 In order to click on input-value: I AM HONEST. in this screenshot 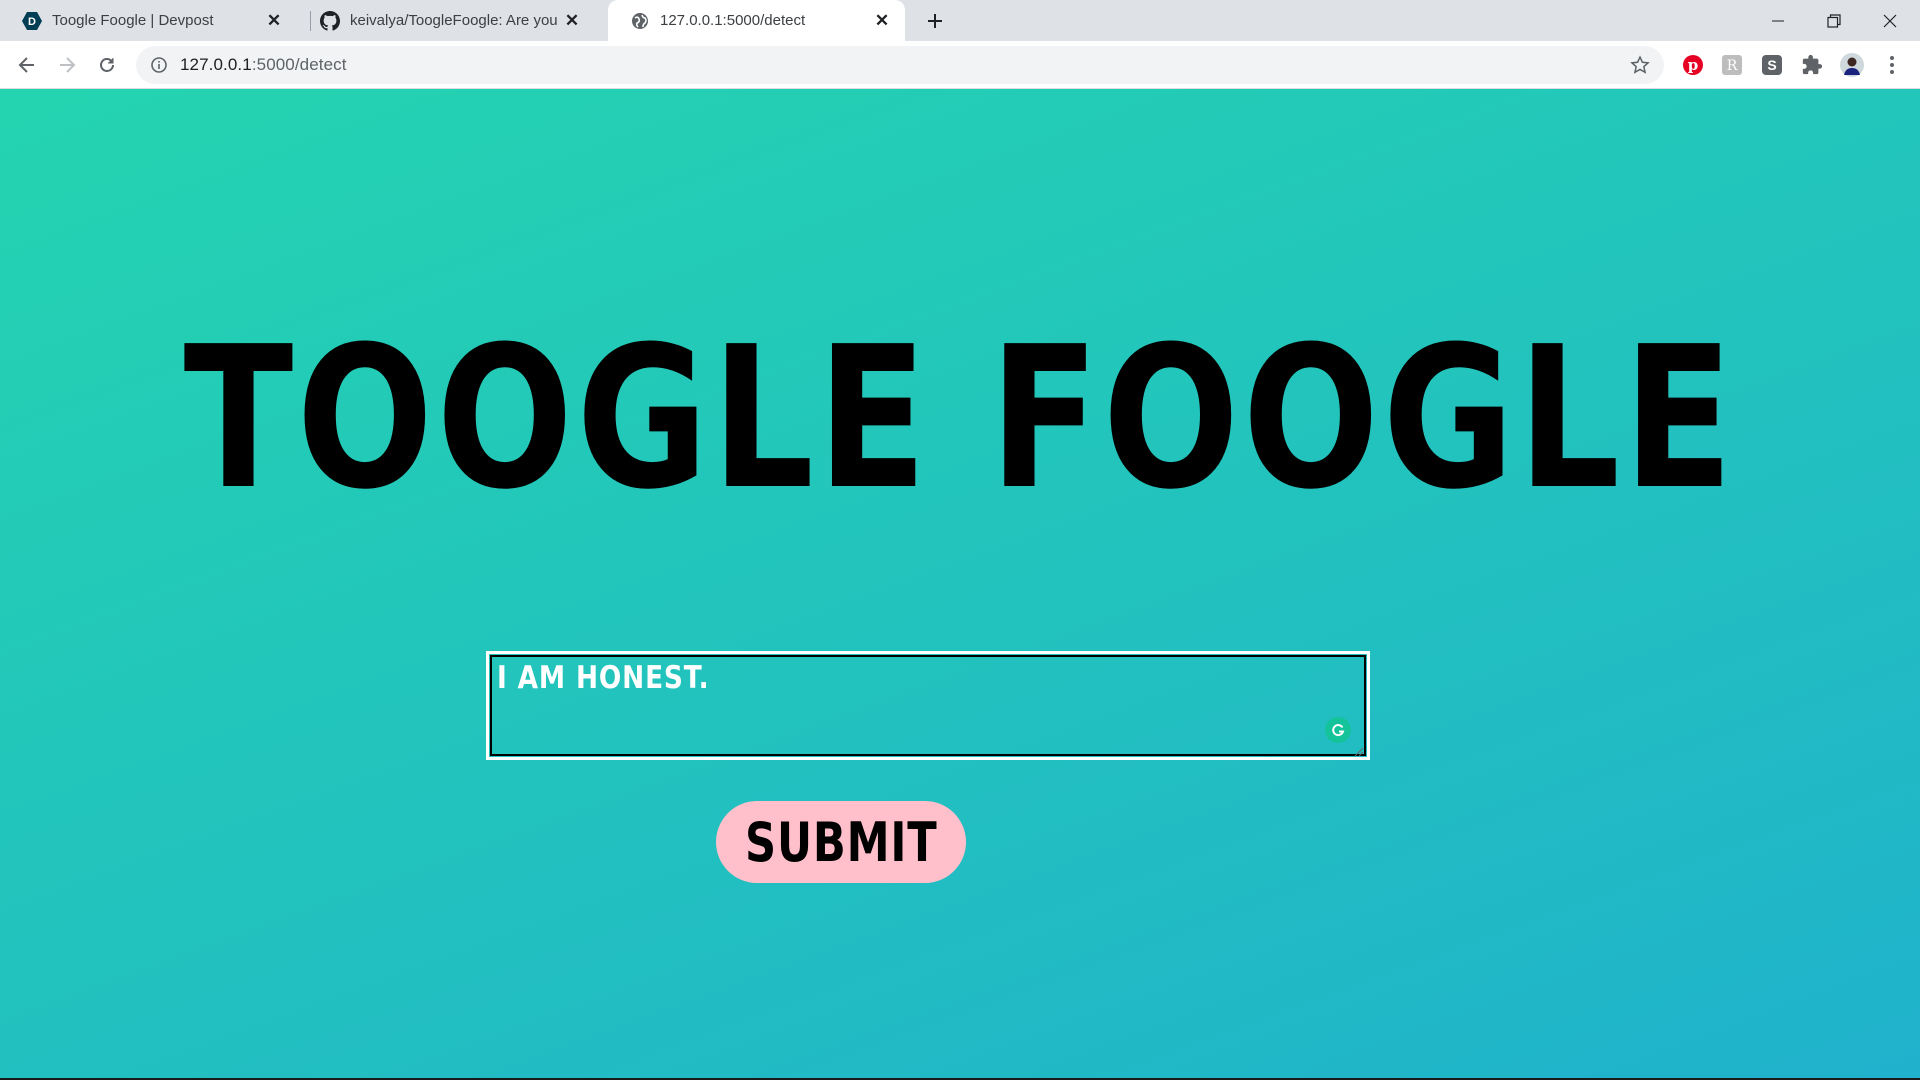, I will do `click(603, 678)`.